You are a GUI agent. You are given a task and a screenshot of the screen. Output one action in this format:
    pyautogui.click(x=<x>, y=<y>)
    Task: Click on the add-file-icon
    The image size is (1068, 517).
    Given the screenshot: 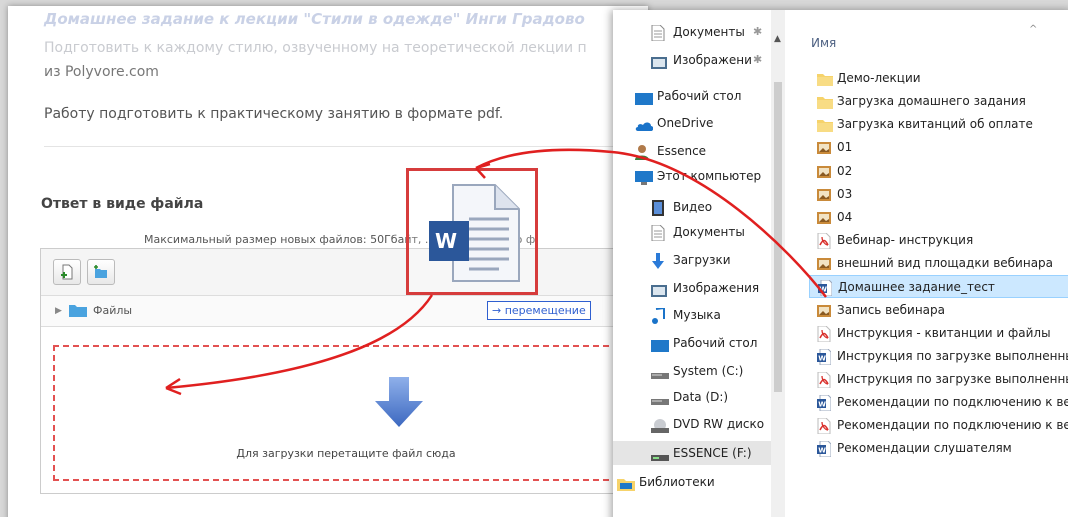 What is the action you would take?
    pyautogui.click(x=67, y=272)
    